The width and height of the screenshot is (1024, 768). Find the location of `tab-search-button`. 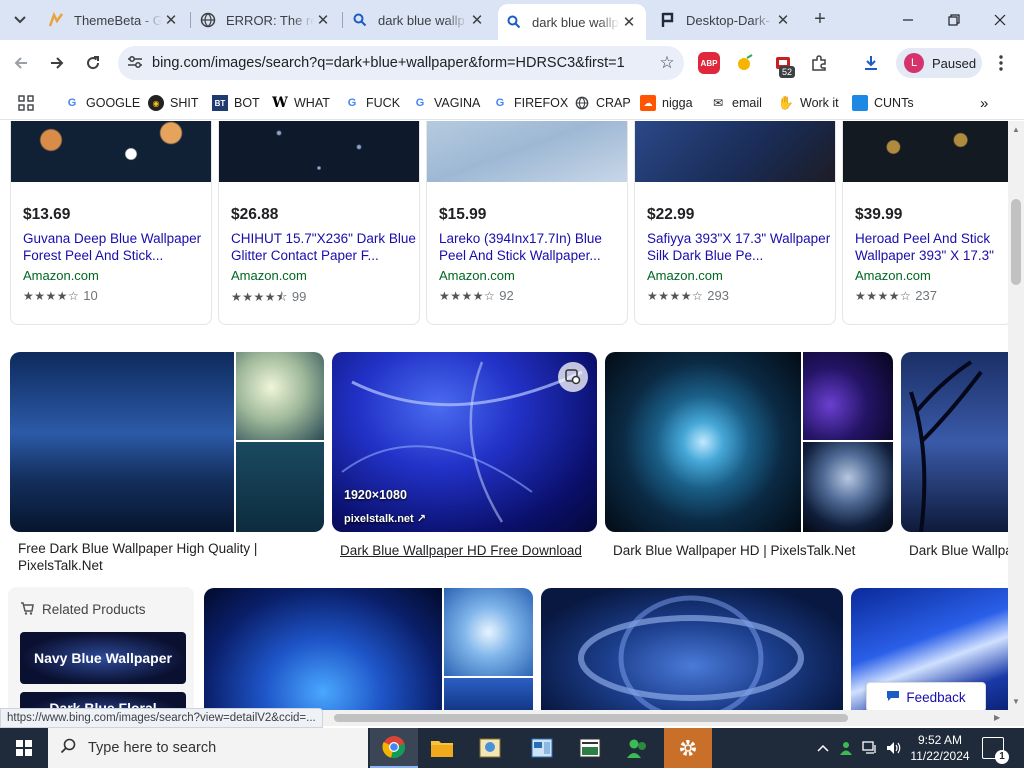

tab-search-button is located at coordinates (20, 20).